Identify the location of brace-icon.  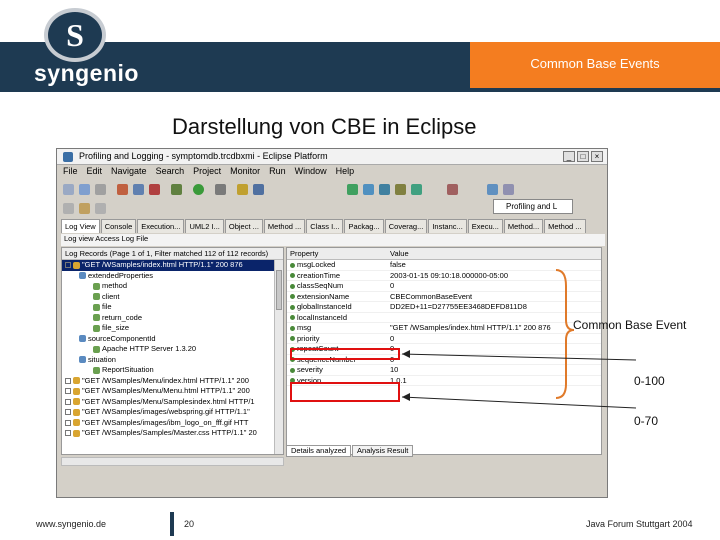
(565, 334).